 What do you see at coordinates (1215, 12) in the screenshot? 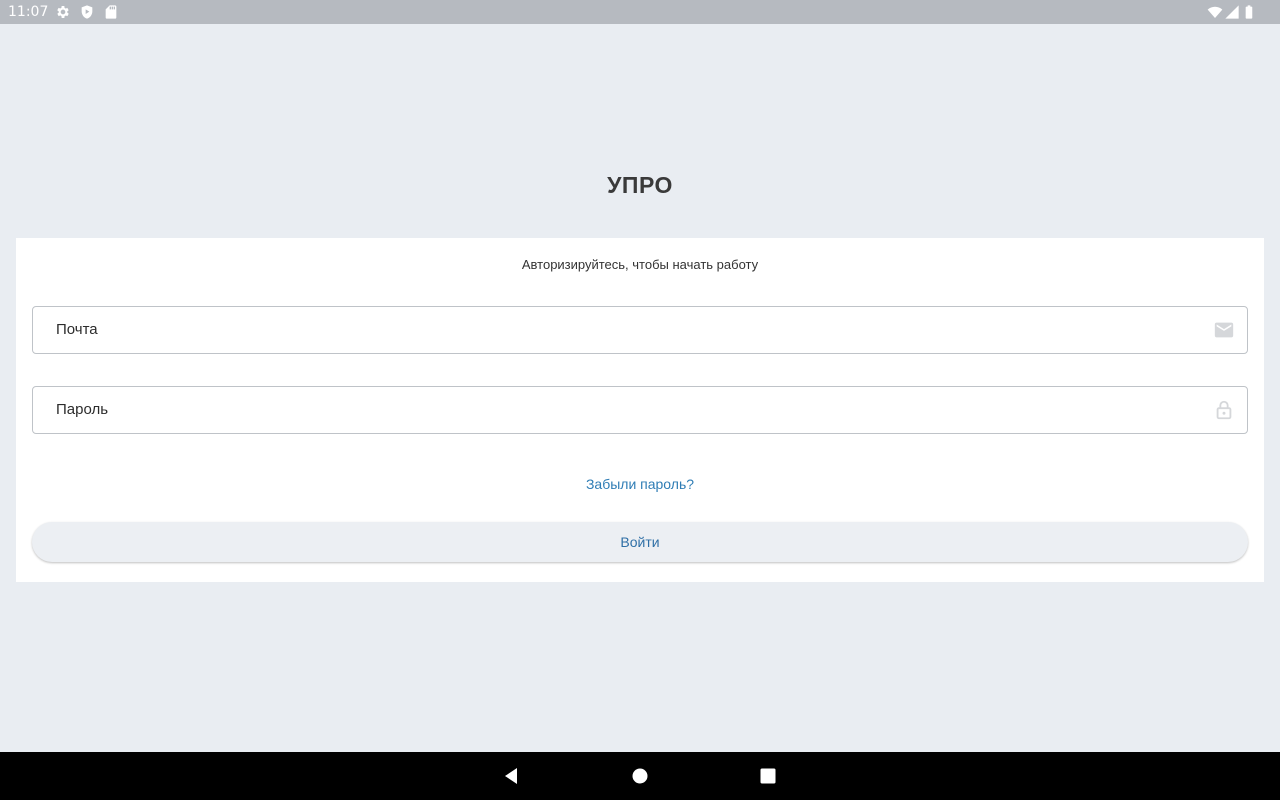
I see `wifi-icon` at bounding box center [1215, 12].